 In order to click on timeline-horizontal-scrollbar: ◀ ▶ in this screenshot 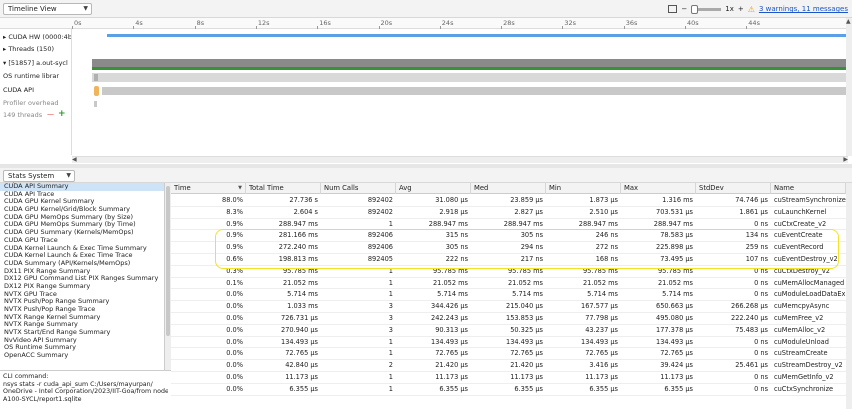, I will do `click(460, 159)`.